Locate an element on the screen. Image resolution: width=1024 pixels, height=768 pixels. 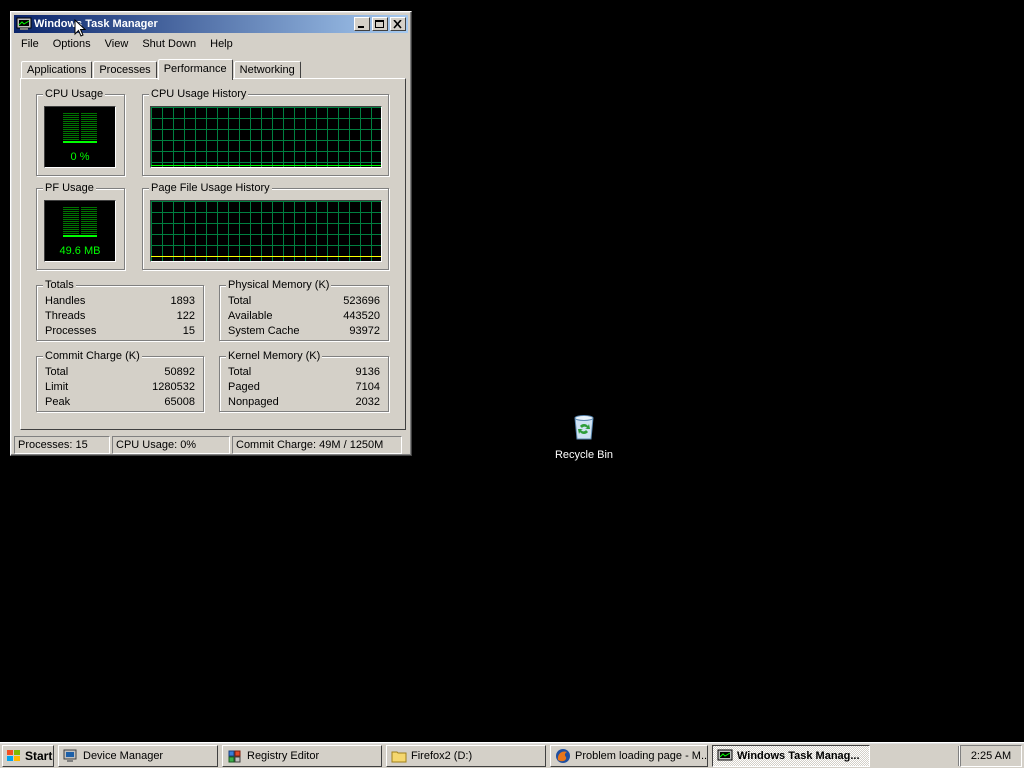
tab-networking: Networking is located at coordinates (267, 70).